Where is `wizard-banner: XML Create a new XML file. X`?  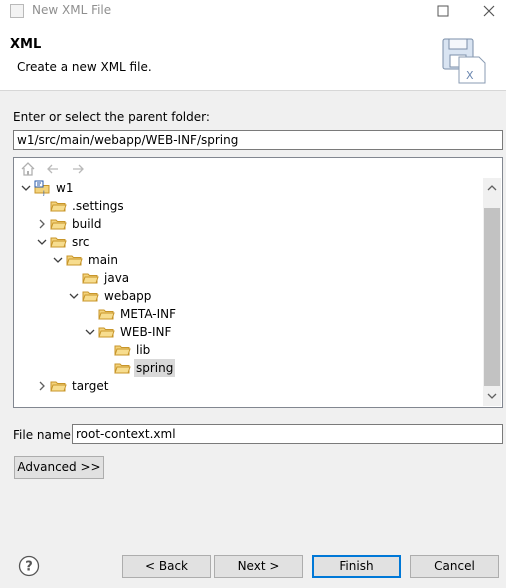 wizard-banner: XML Create a new XML file. X is located at coordinates (253, 56).